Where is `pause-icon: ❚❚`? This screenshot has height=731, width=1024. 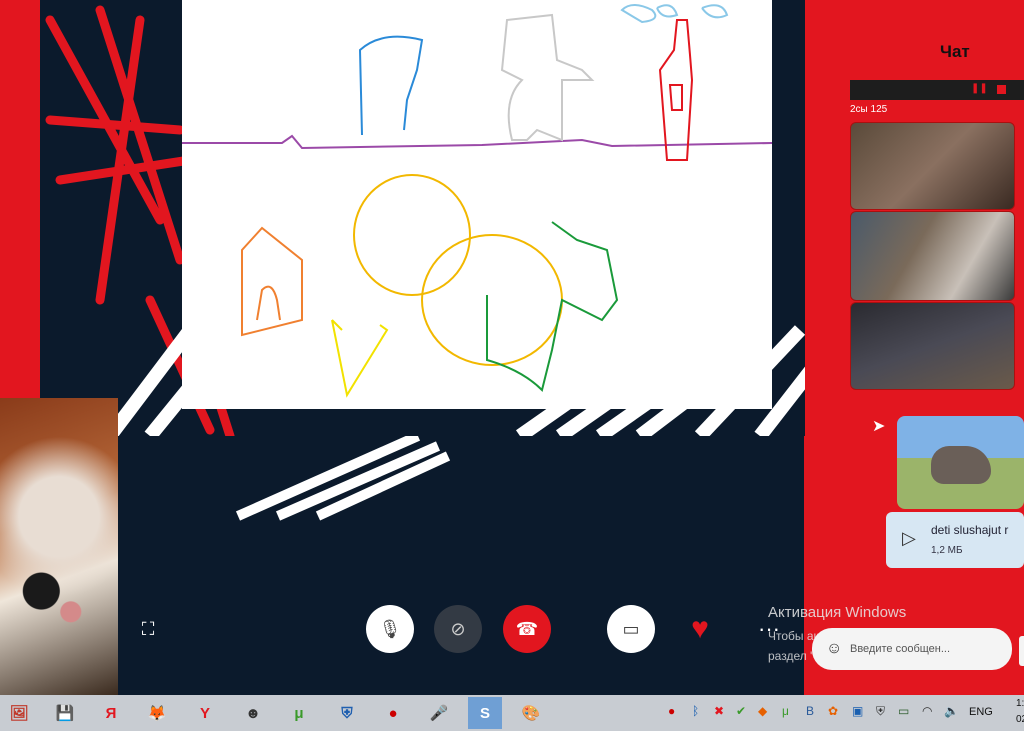 pause-icon: ❚❚ is located at coordinates (979, 89).